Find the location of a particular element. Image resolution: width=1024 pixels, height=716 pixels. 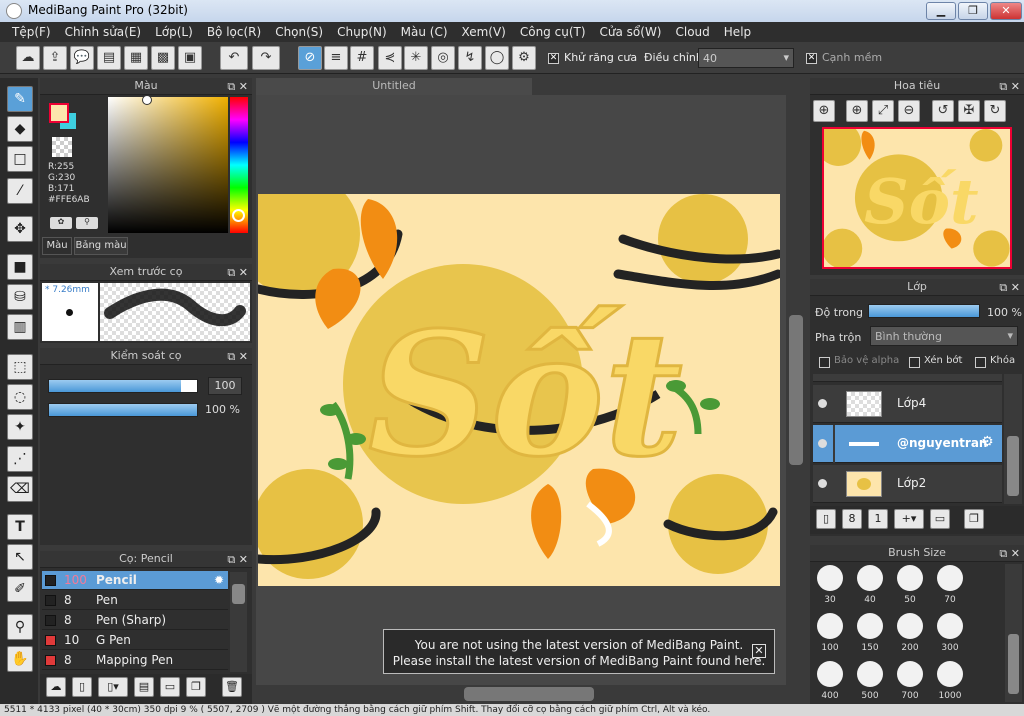

layer-row-partial is located at coordinates (907, 378).